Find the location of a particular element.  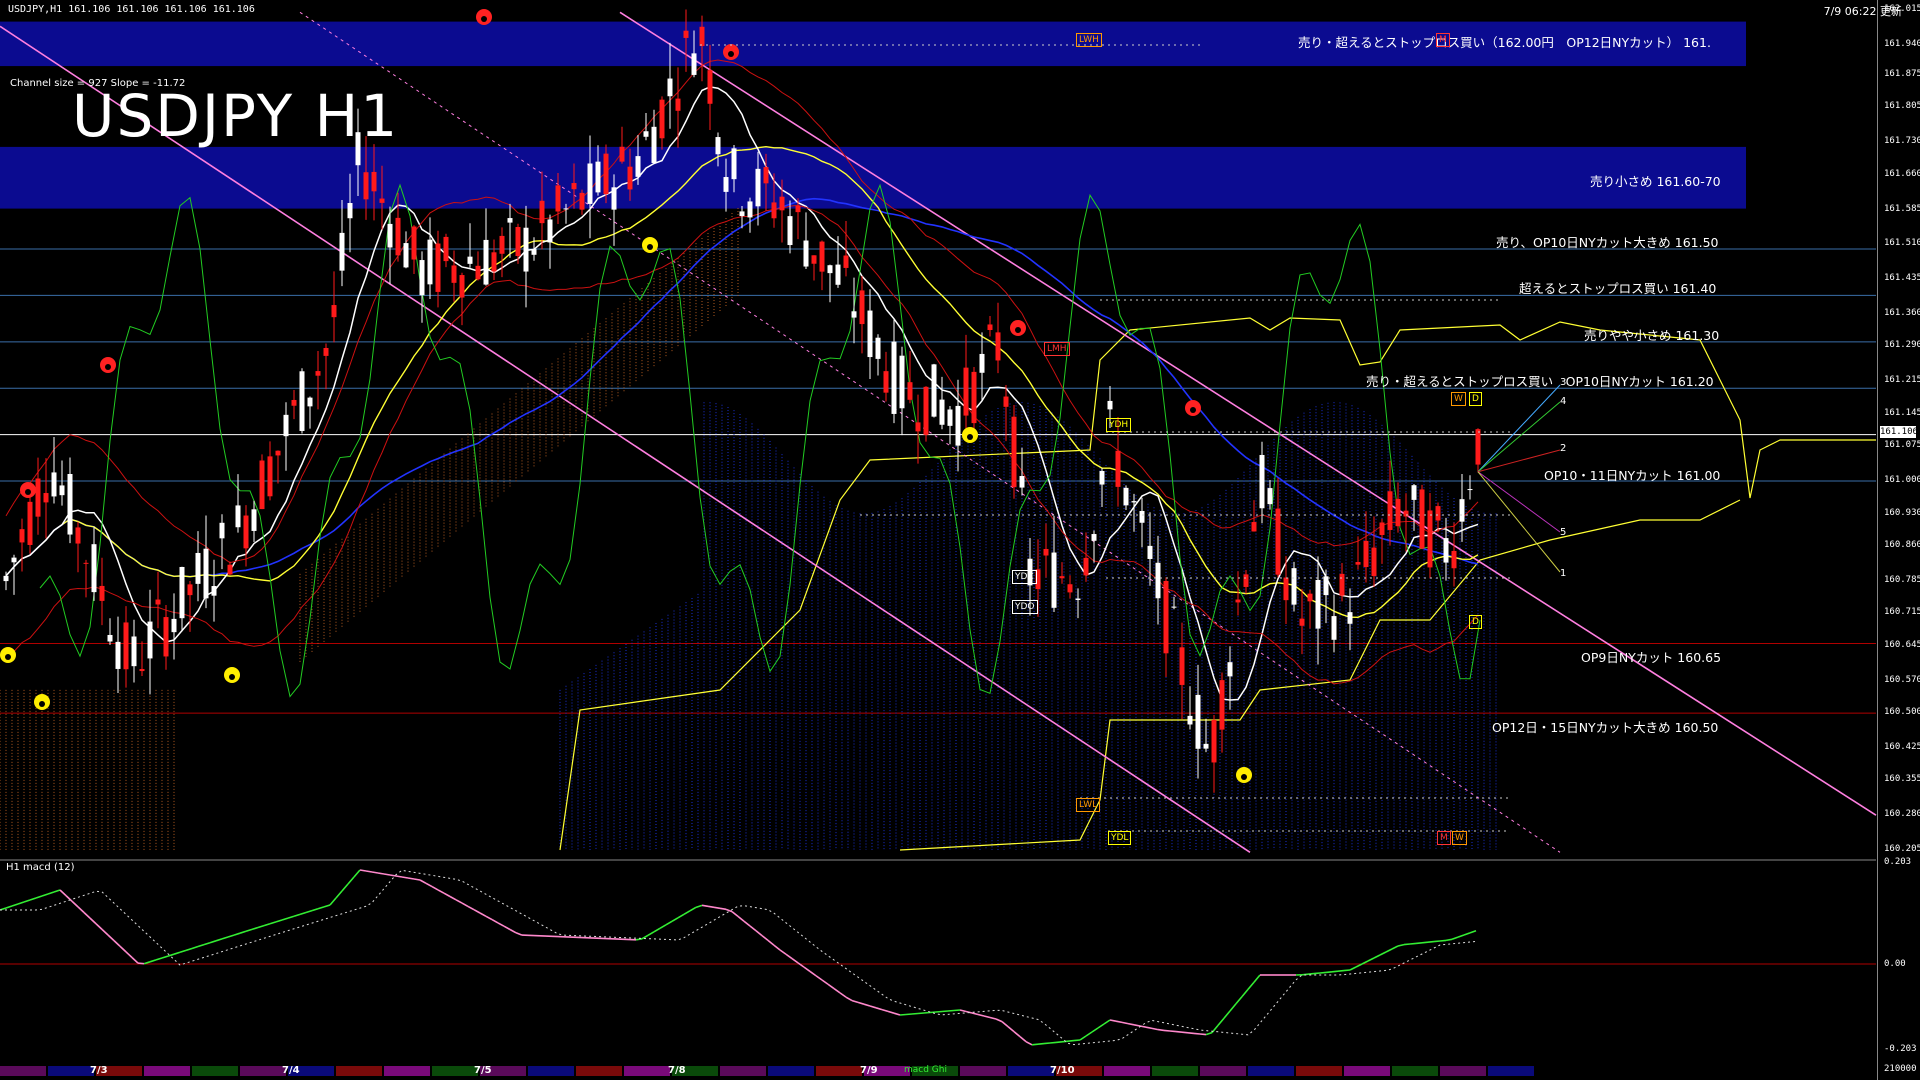

level-label-9: OP12日・15日NYカット大きめ 160.50 is located at coordinates (1605, 727).